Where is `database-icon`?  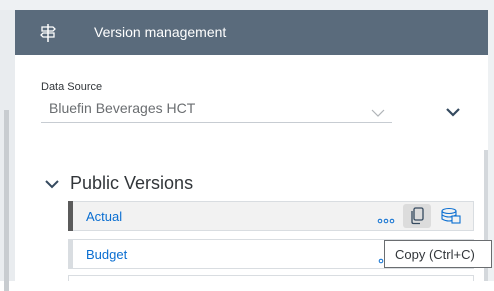
database-icon is located at coordinates (451, 216).